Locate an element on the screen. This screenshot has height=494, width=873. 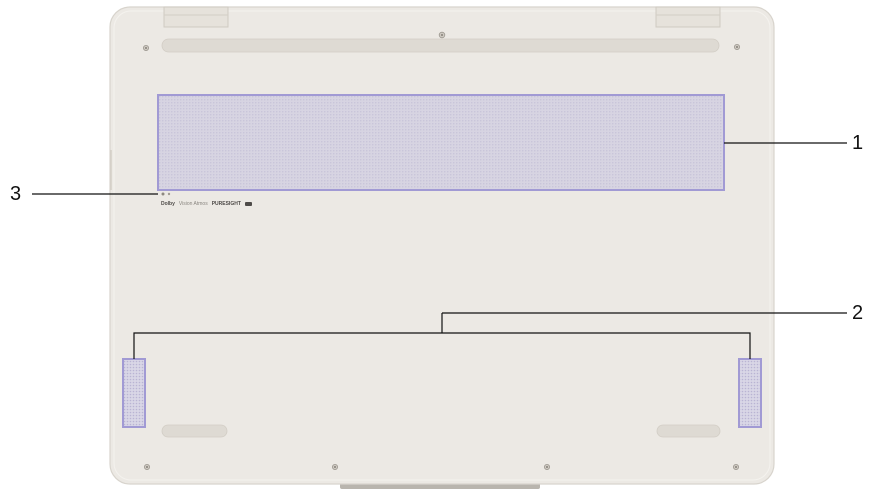
speaker-right is located at coordinates (750, 393).